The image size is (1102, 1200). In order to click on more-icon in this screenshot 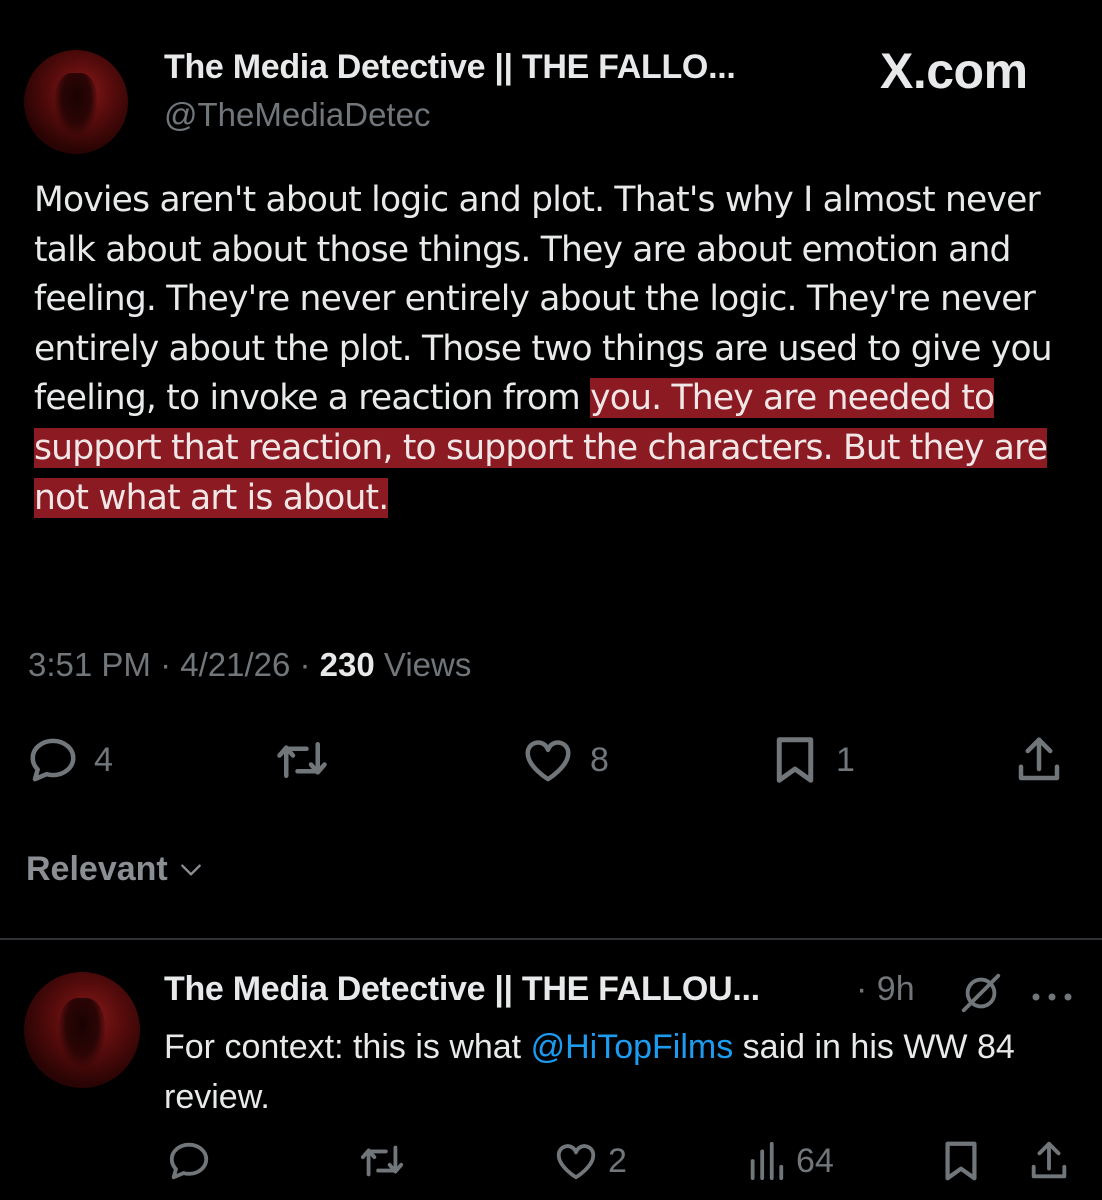, I will do `click(1052, 999)`.